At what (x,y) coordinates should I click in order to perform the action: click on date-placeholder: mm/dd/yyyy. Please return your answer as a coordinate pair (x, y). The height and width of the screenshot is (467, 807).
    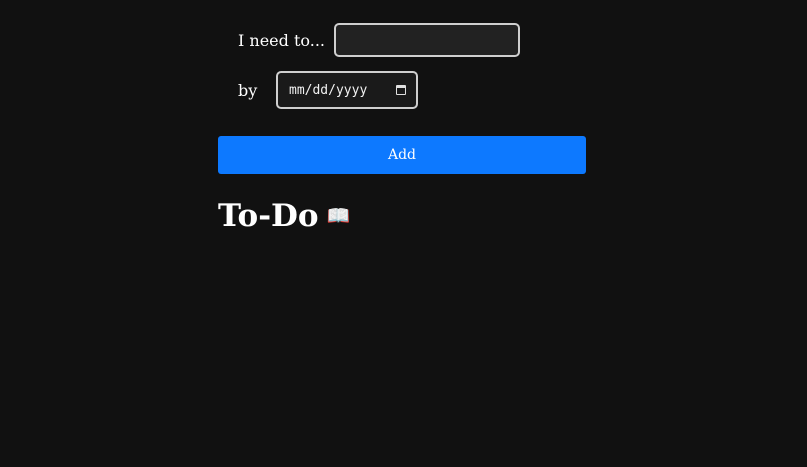
    Looking at the image, I should click on (328, 90).